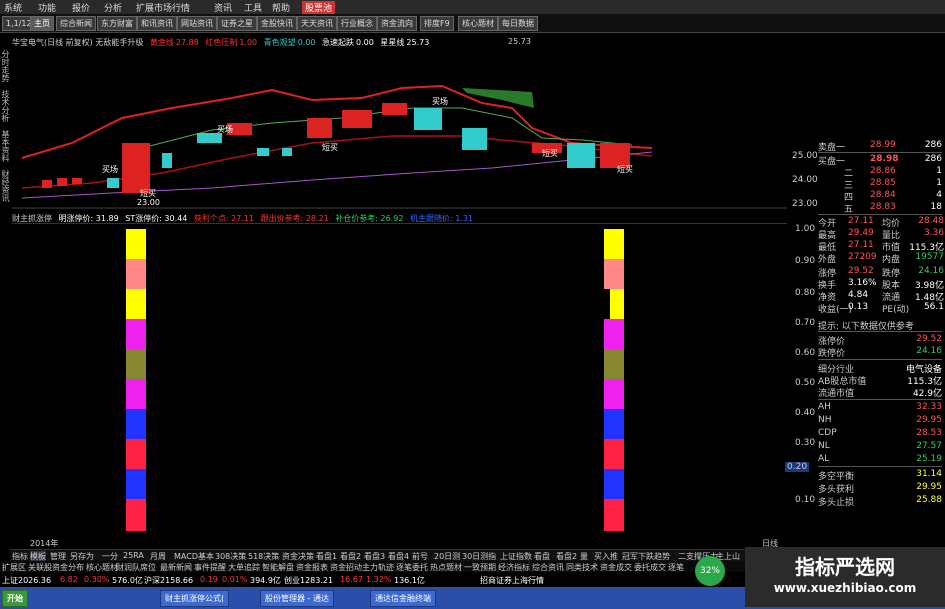 This screenshot has height=609, width=945. What do you see at coordinates (514, 567) in the screenshot?
I see `tab-economy: 经济指标` at bounding box center [514, 567].